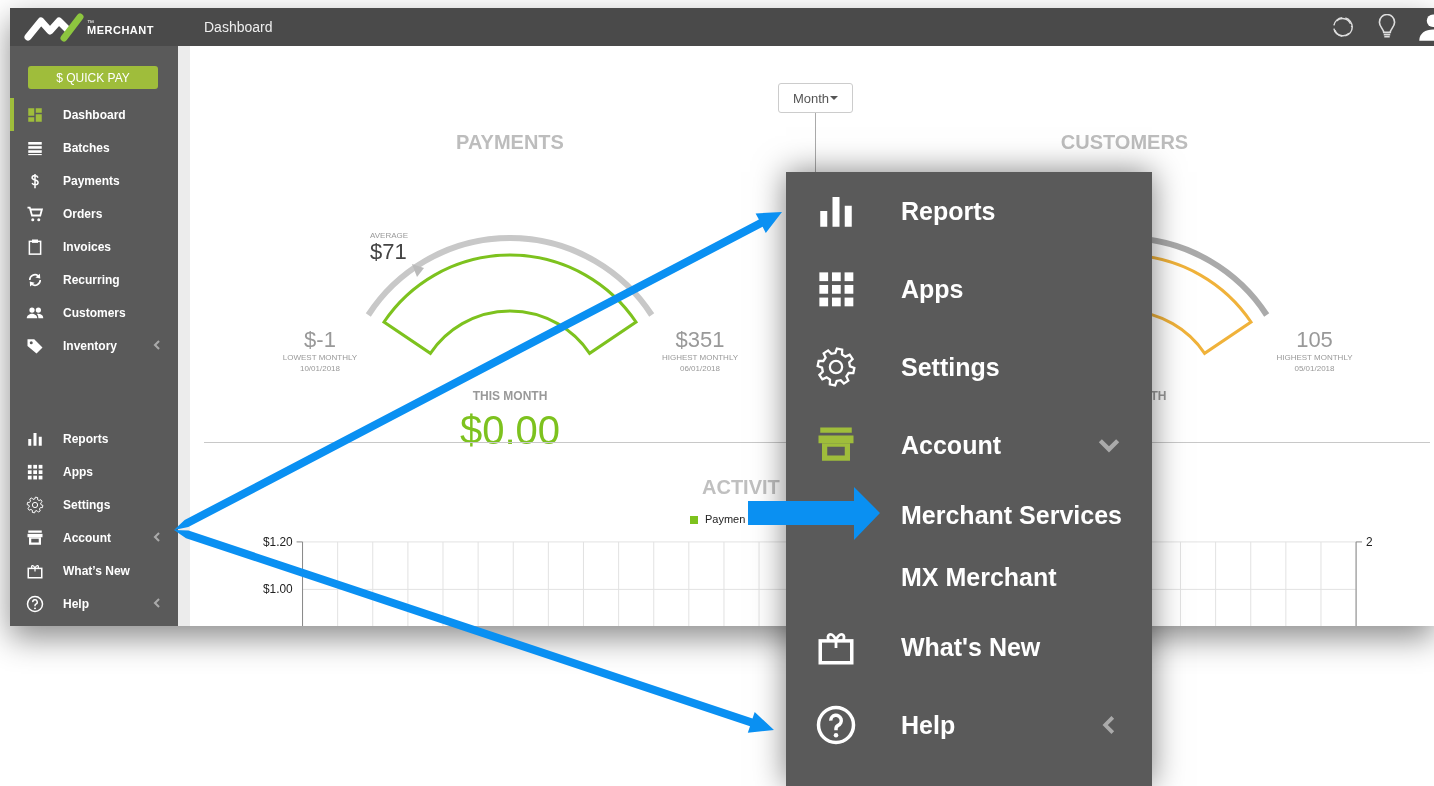  Describe the element at coordinates (1369, 541) in the screenshot. I see `axis-tick-label: 2` at that location.